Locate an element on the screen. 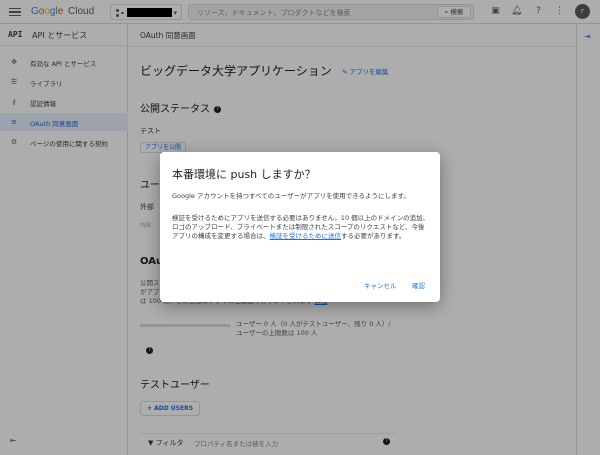 The width and height of the screenshot is (600, 455). dialog-paragraph-1: Google アカウントを持つすべてのユーザーがアプリを使用できるようにします。 is located at coordinates (291, 196).